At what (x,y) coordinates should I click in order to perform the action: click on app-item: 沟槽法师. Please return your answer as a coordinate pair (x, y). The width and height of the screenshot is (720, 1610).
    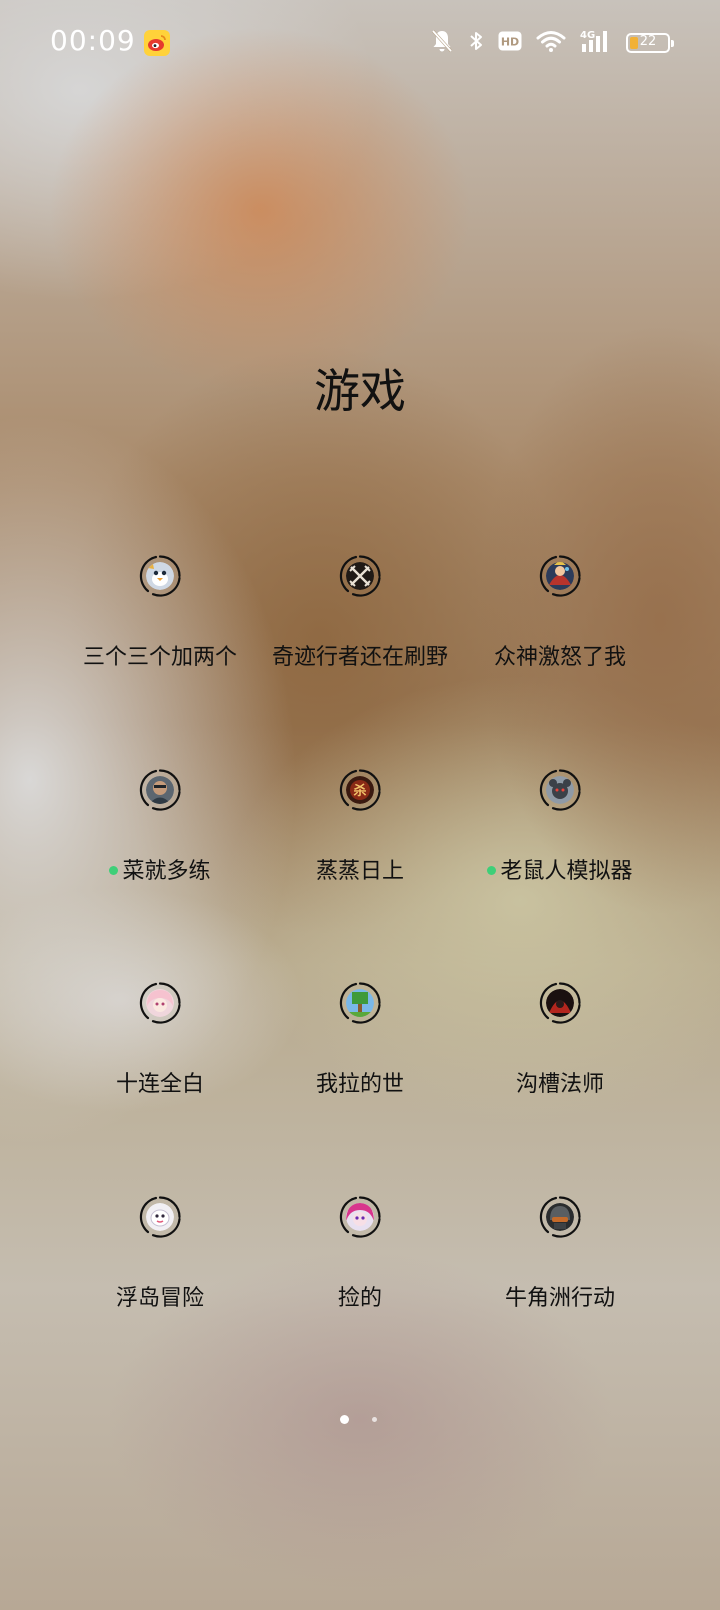
    Looking at the image, I should click on (560, 1089).